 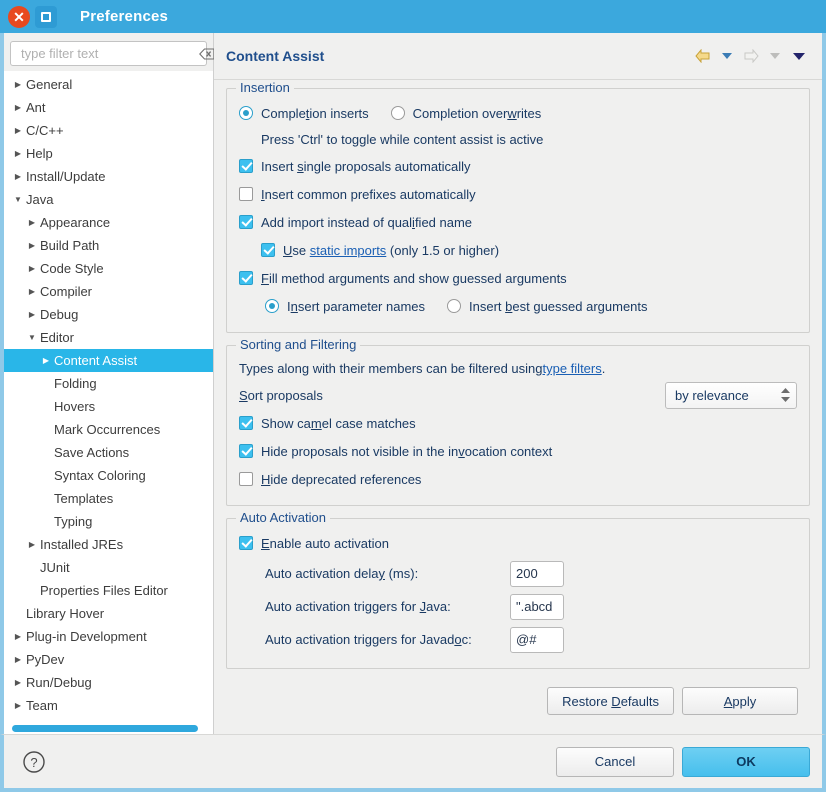 What do you see at coordinates (325, 543) in the screenshot?
I see `label-enable-auto-activation: Enable auto activation` at bounding box center [325, 543].